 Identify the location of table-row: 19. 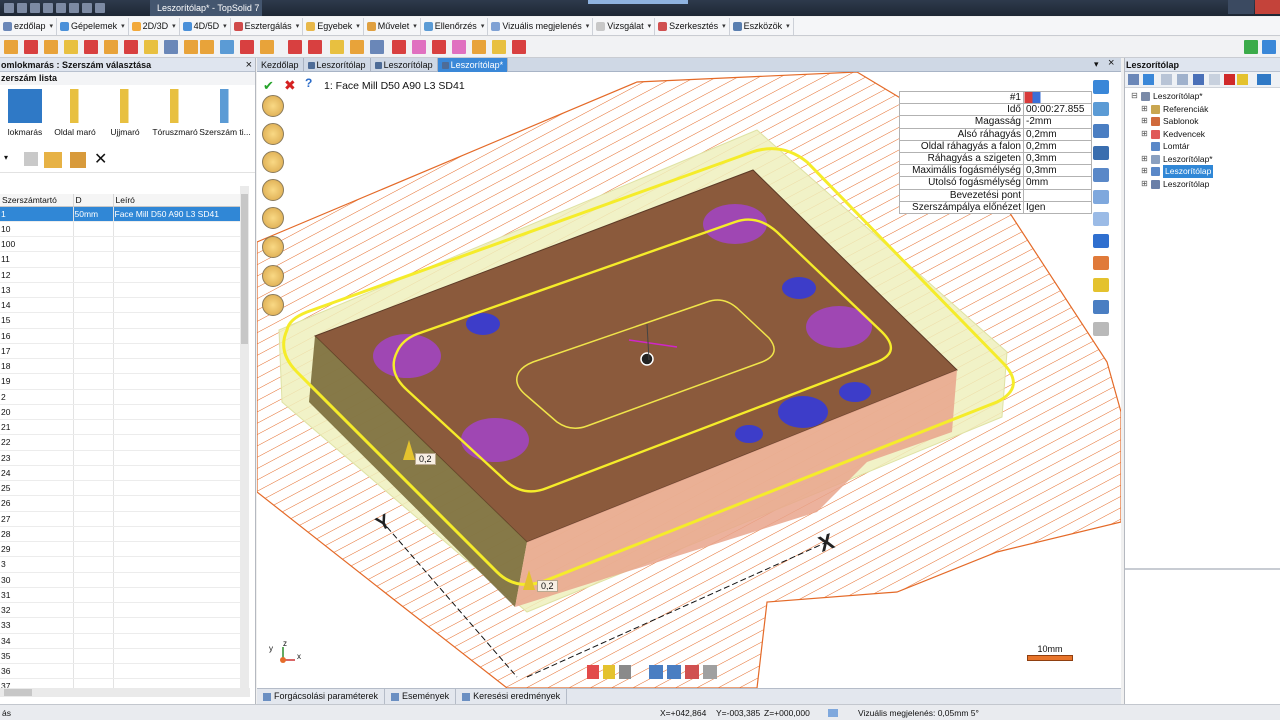
(120, 381).